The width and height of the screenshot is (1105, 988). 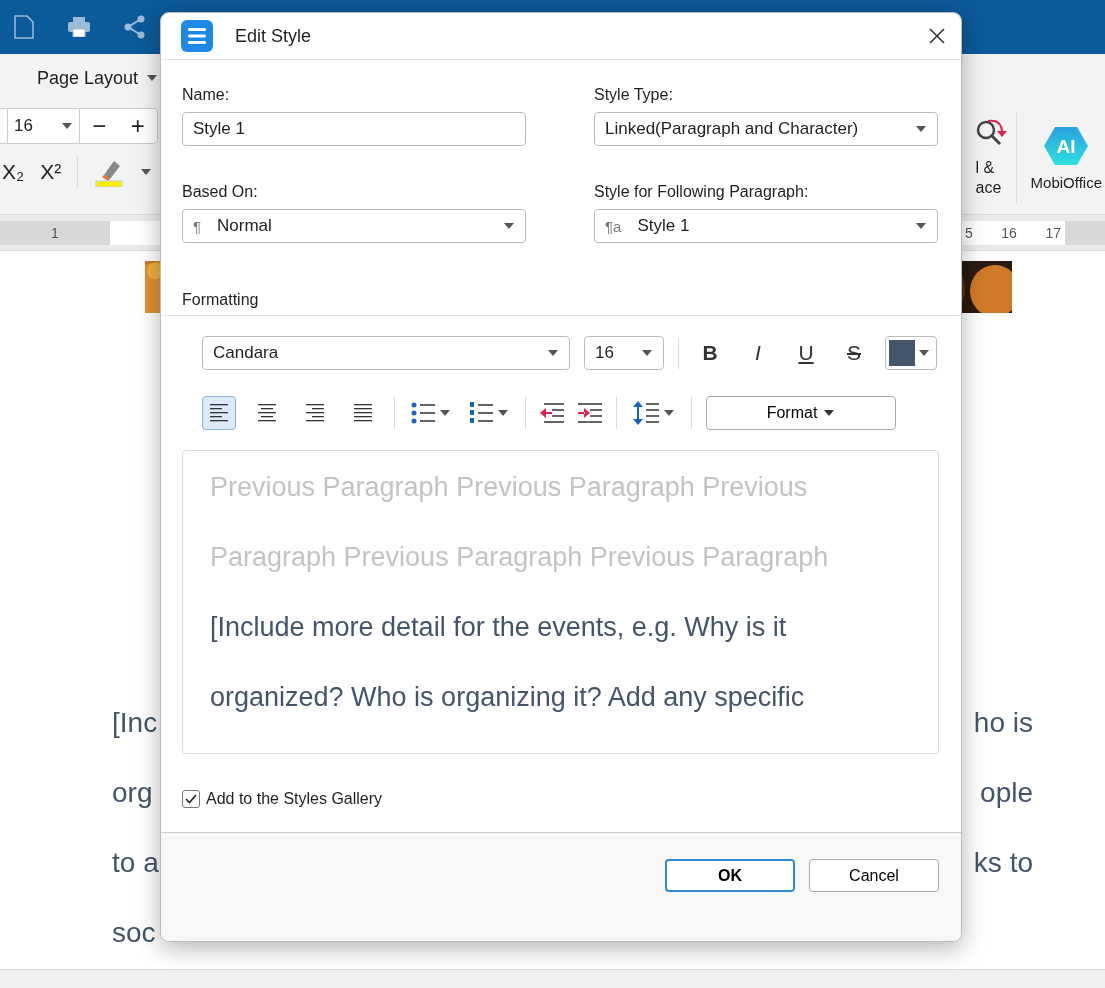 I want to click on input-field: Style 1, so click(x=354, y=129).